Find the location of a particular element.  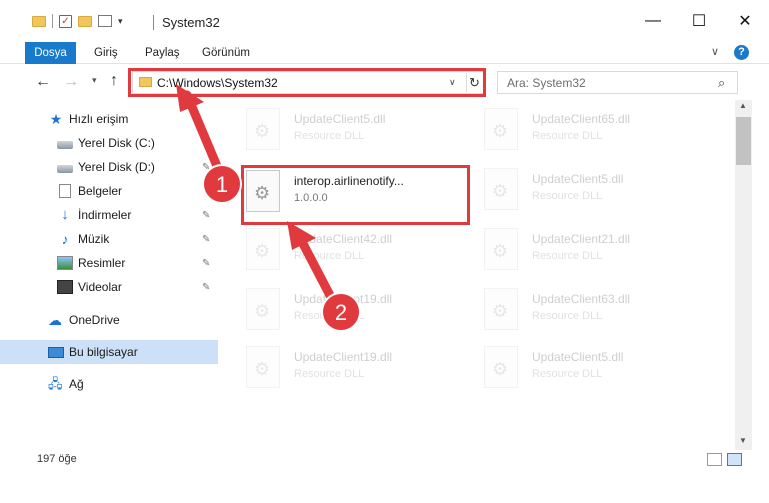

file-name: UpdateClient21.dll is located at coordinates (581, 239).